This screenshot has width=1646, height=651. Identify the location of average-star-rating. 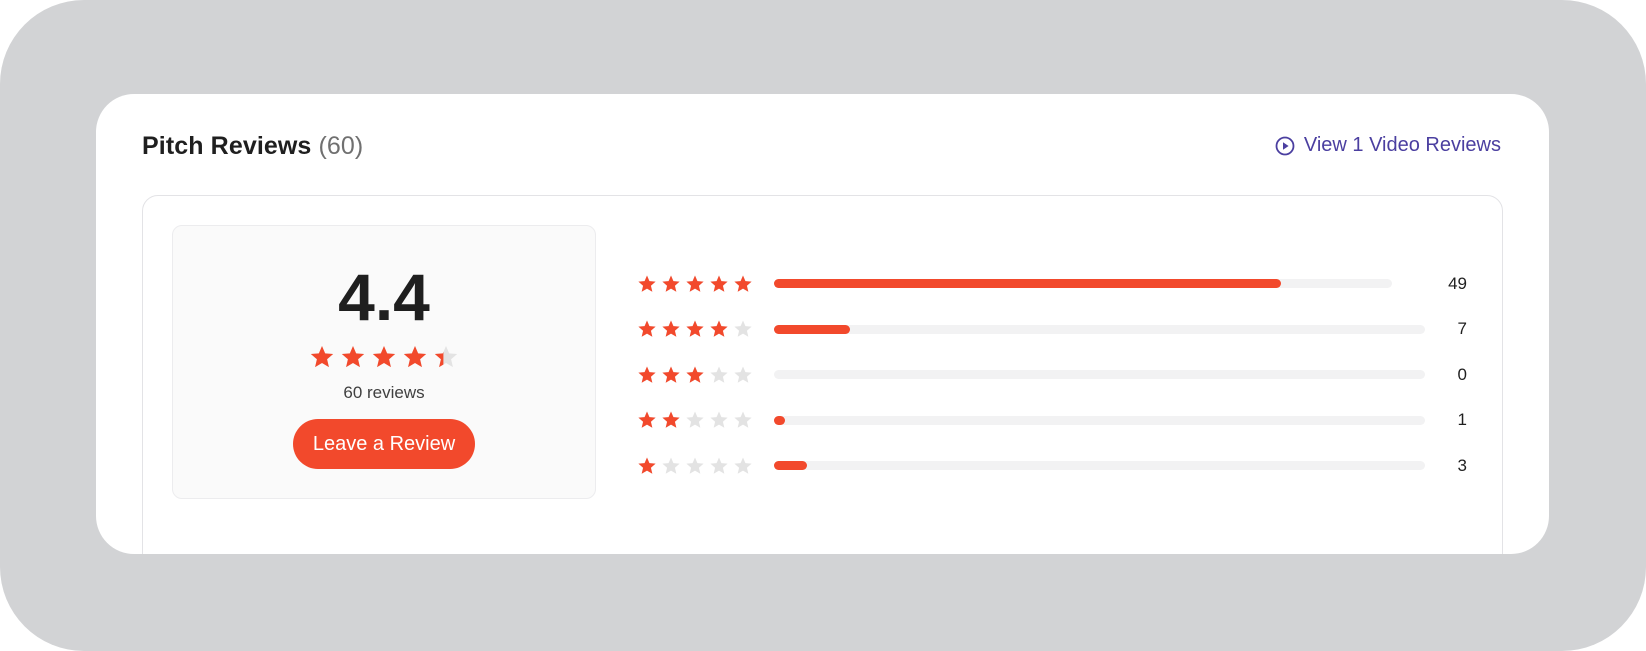
(384, 357).